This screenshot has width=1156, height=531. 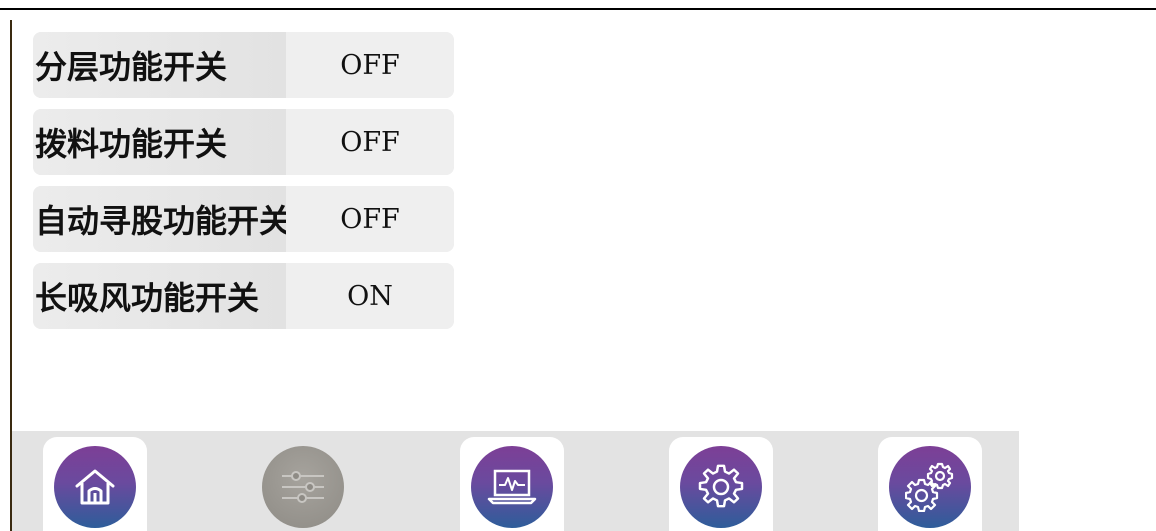 What do you see at coordinates (159, 65) in the screenshot?
I see `setting-label: 分层功能开关` at bounding box center [159, 65].